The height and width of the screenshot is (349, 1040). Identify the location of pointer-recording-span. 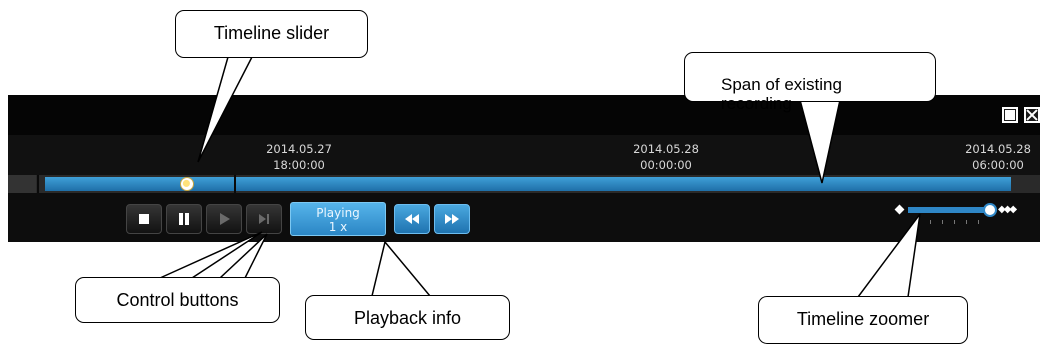
(820, 141).